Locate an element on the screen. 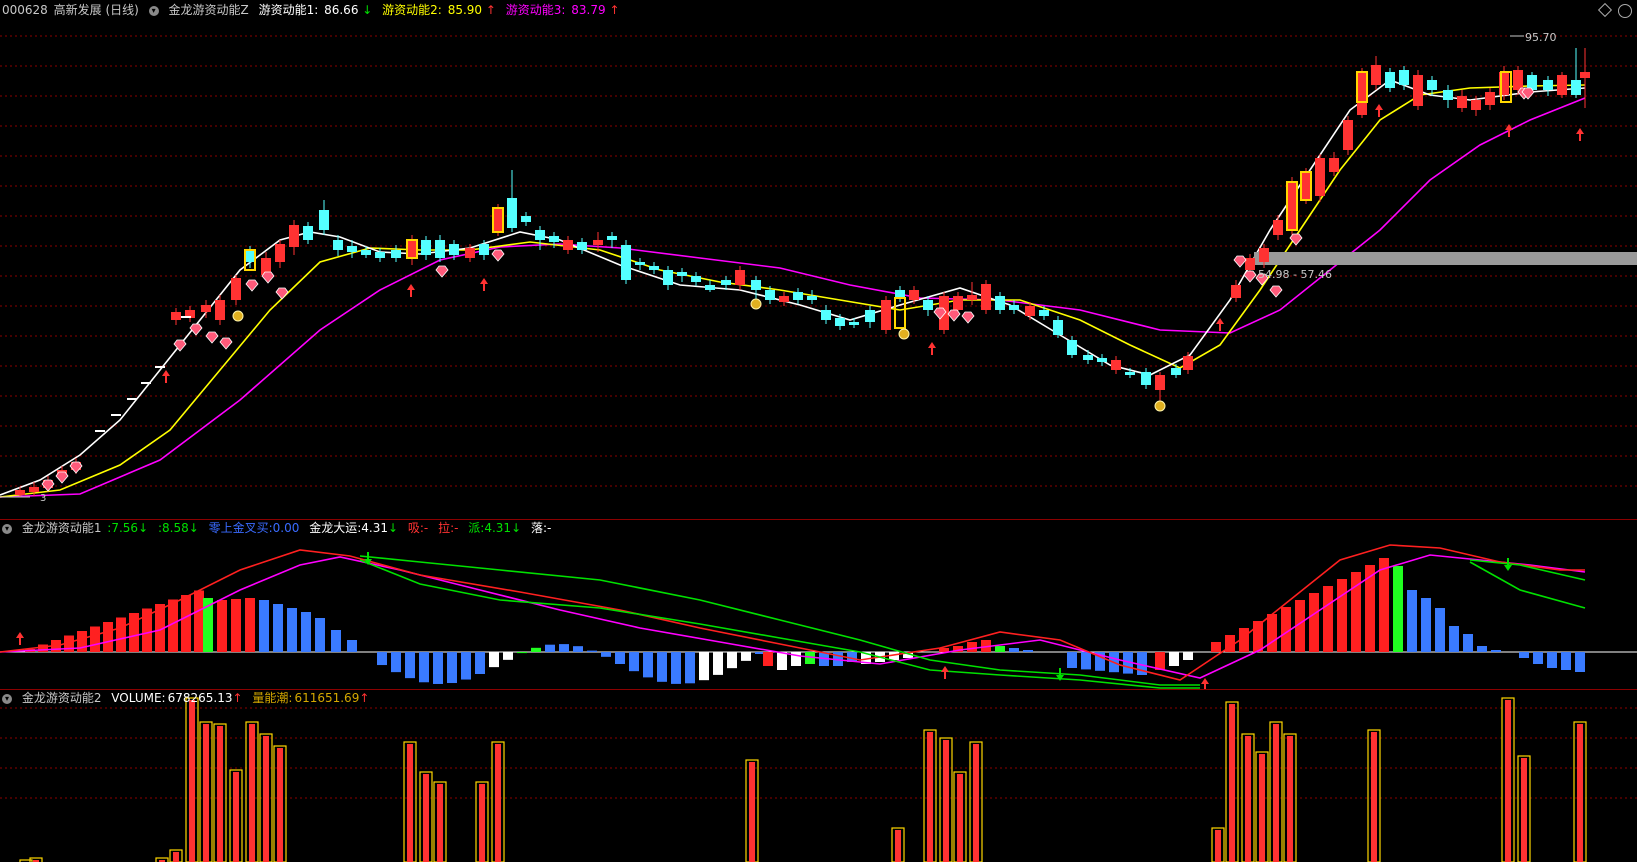  menu-icon is located at coordinates (1625, 11).